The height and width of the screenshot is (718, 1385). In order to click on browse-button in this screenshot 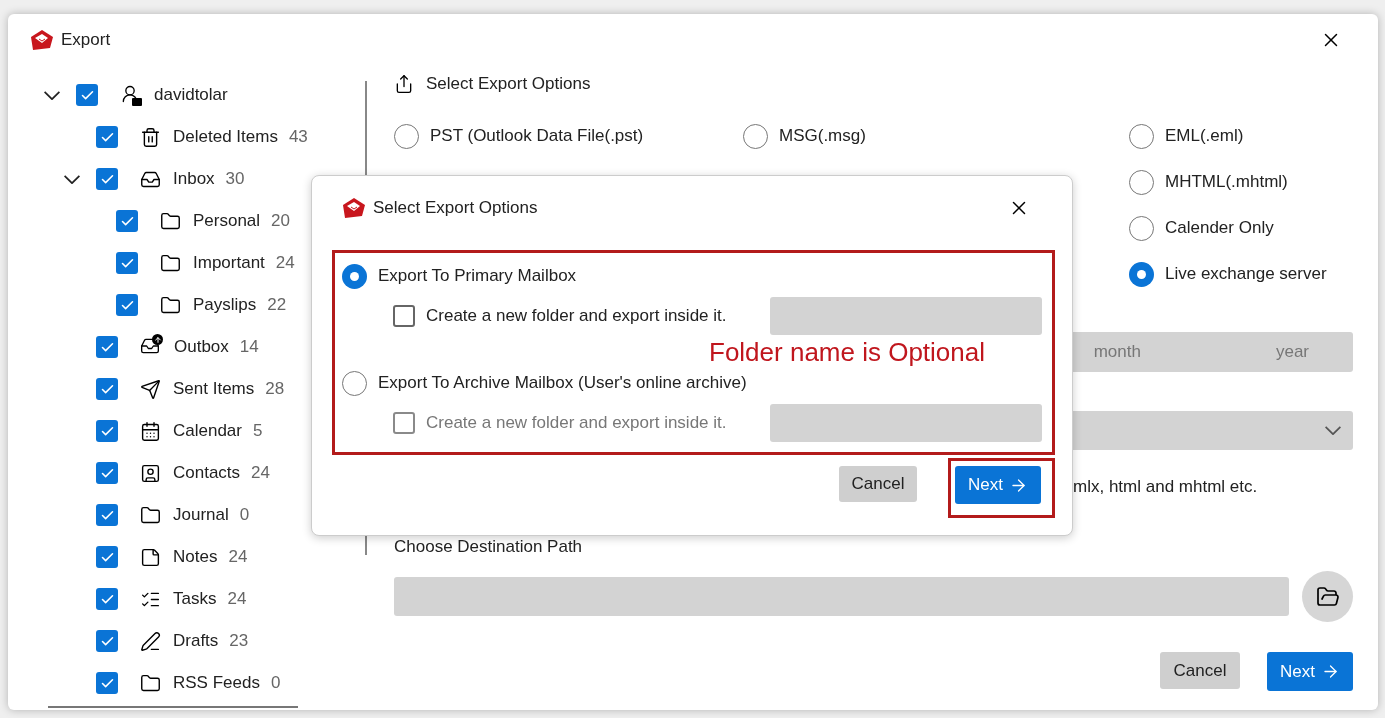, I will do `click(1327, 596)`.